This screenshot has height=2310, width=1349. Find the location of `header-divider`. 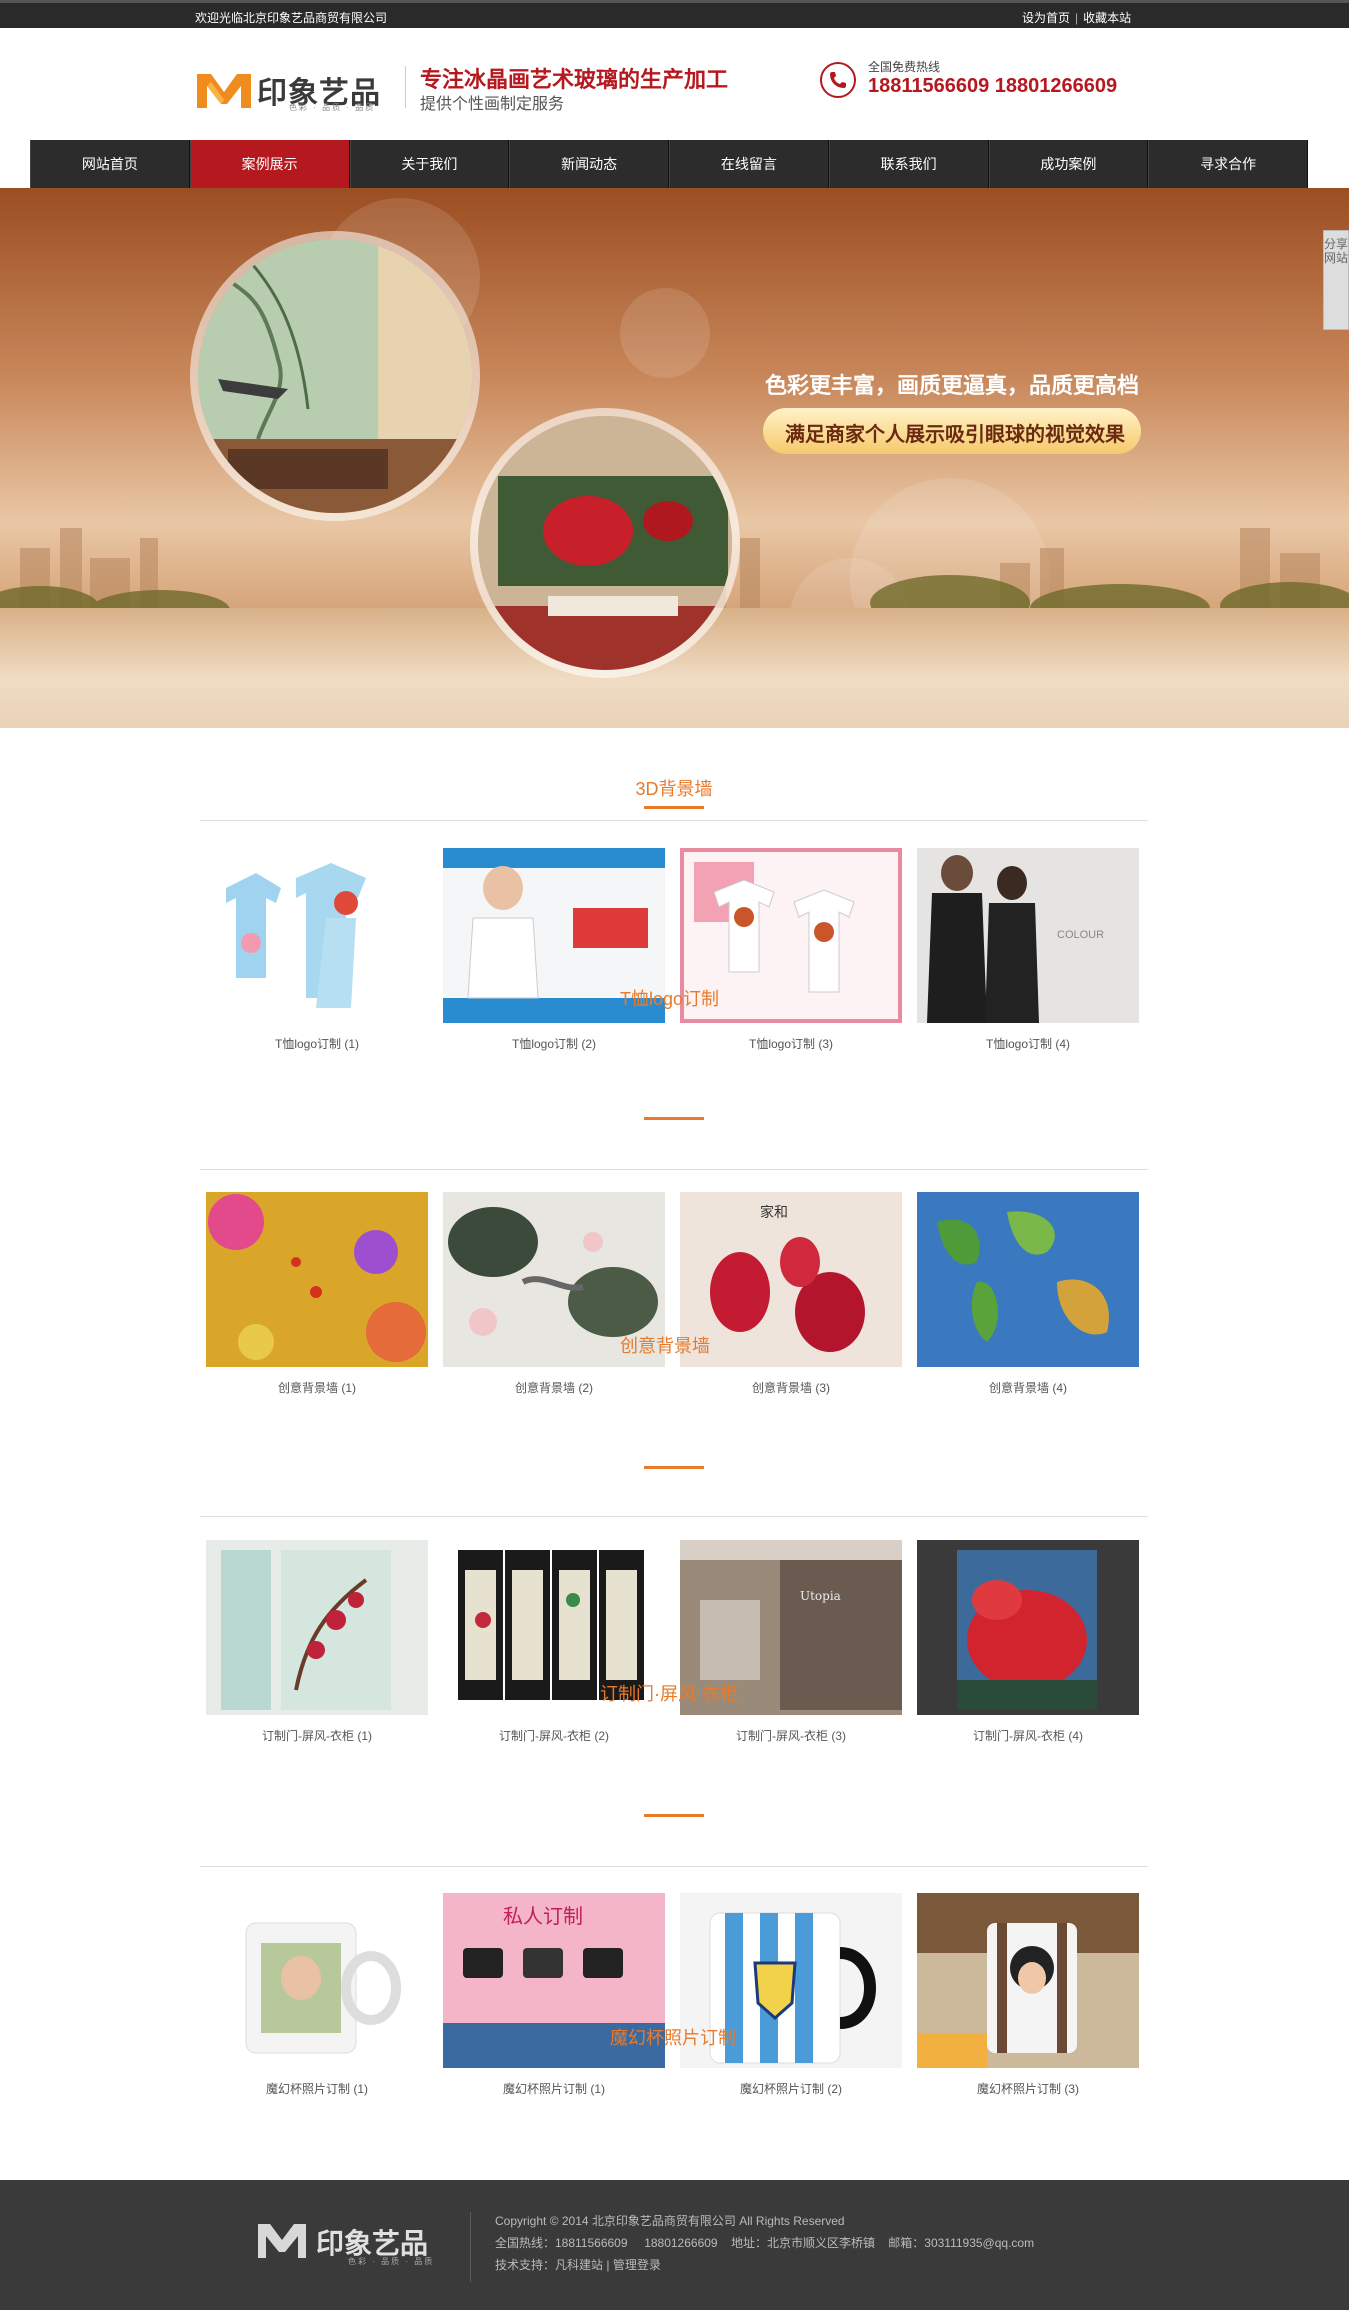

header-divider is located at coordinates (405, 87).